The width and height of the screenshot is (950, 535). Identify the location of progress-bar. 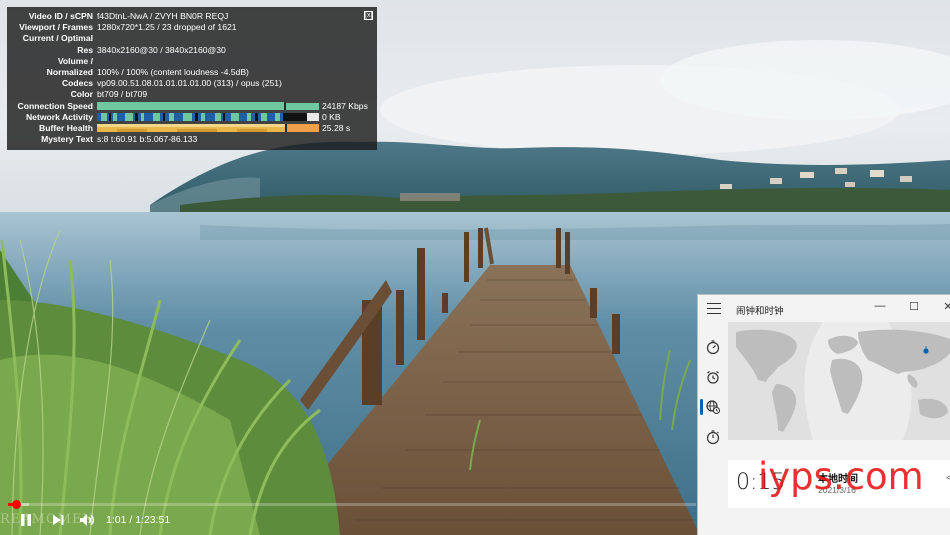
(352, 504).